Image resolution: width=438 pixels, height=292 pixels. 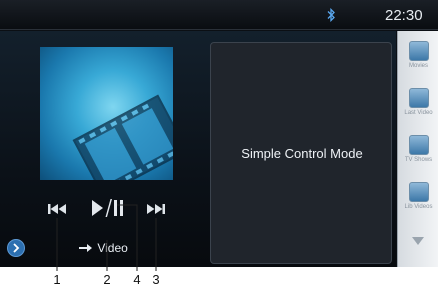 I want to click on callout-4: 4, so click(x=137, y=279).